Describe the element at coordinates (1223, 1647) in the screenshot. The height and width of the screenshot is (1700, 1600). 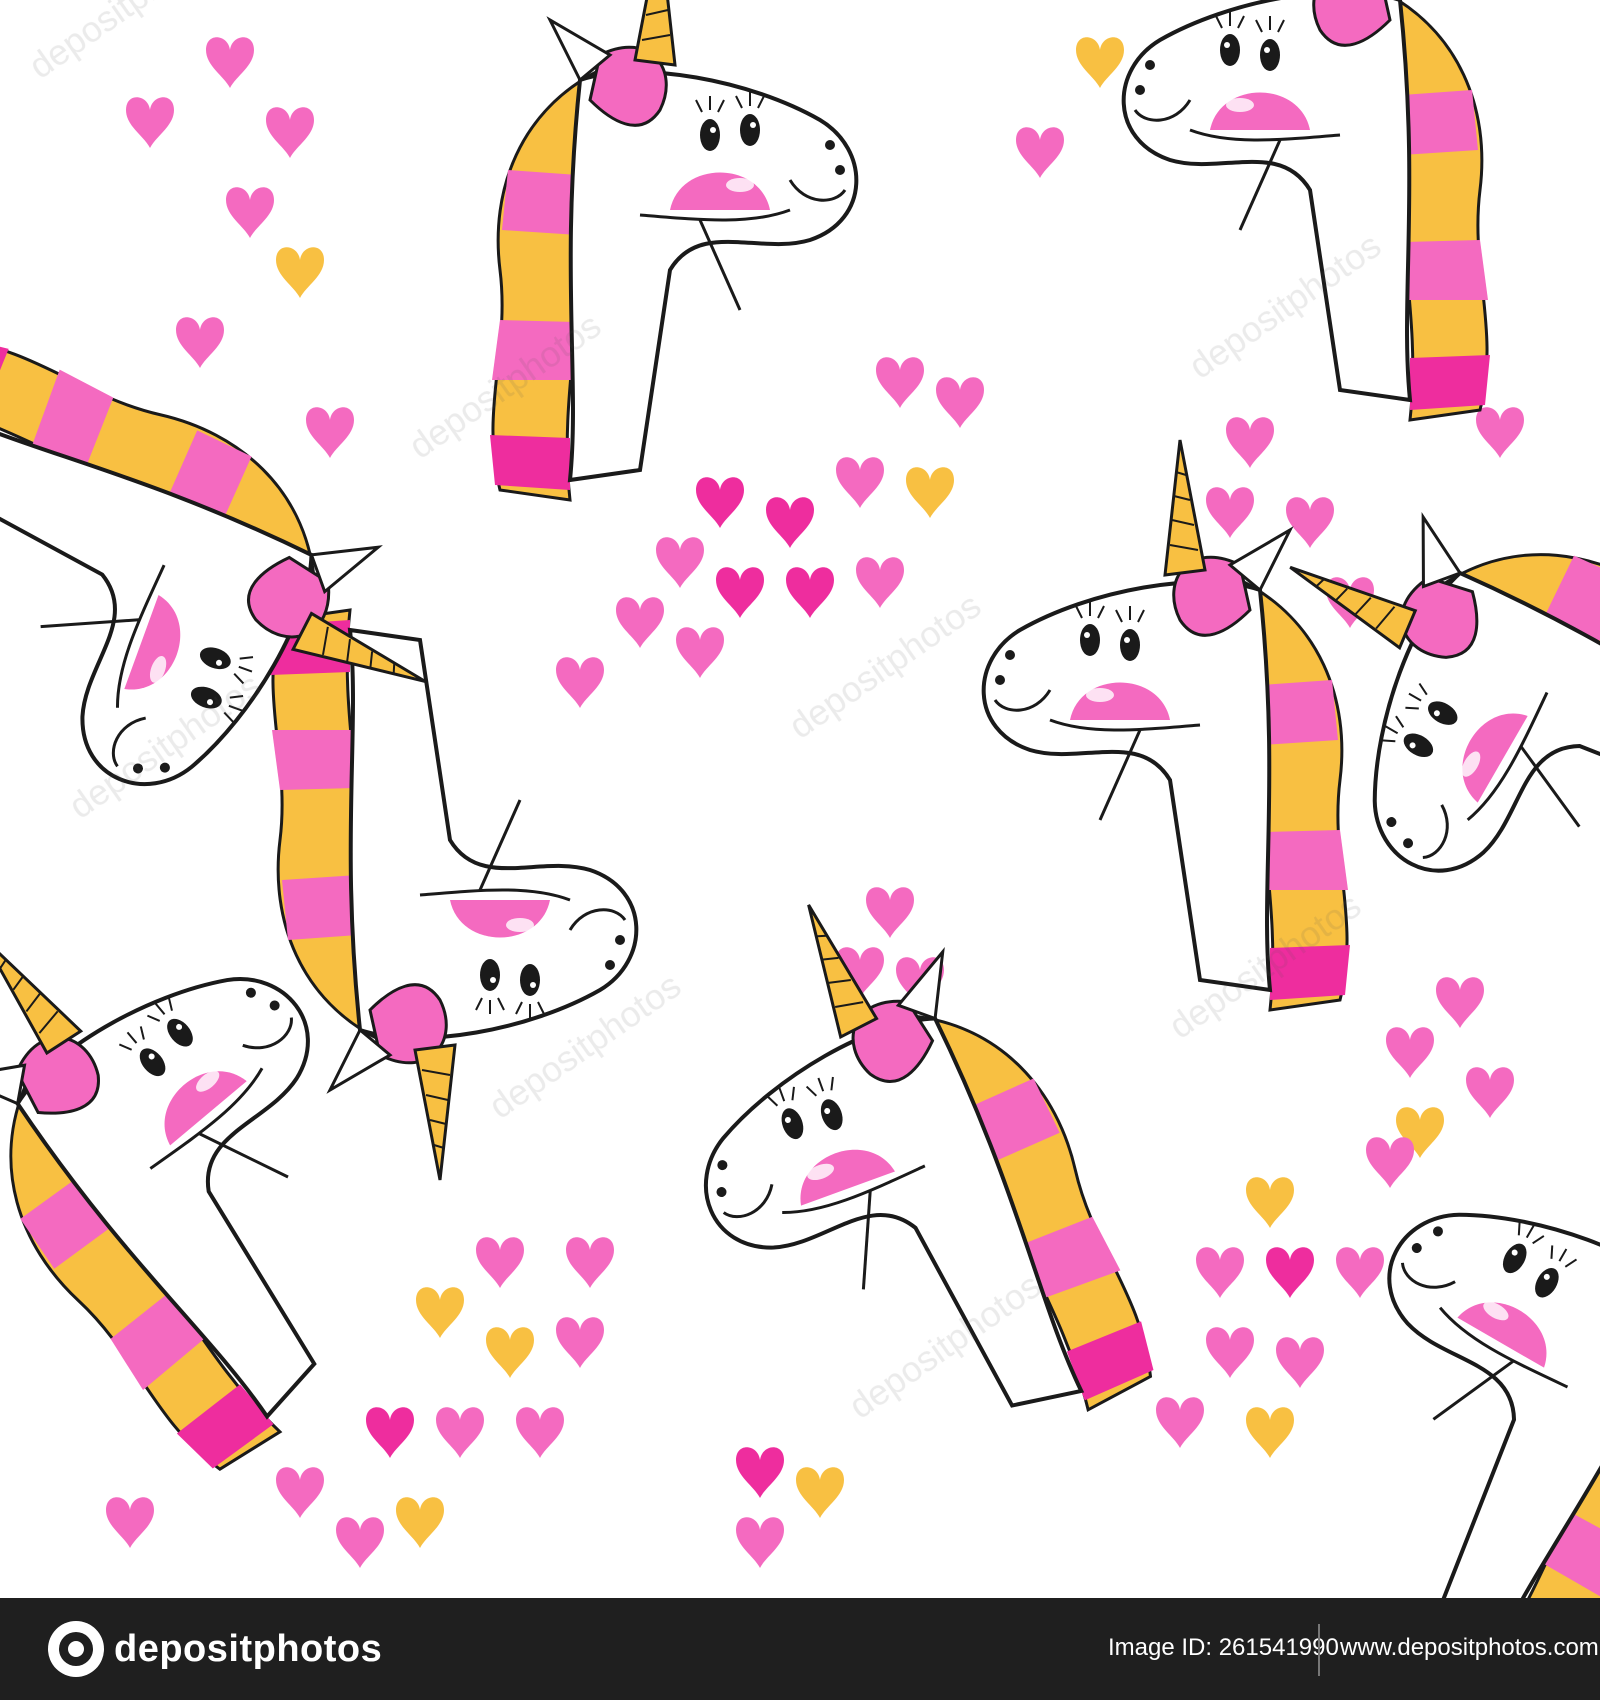
I see `image-id-label: Image ID: 261541990` at that location.